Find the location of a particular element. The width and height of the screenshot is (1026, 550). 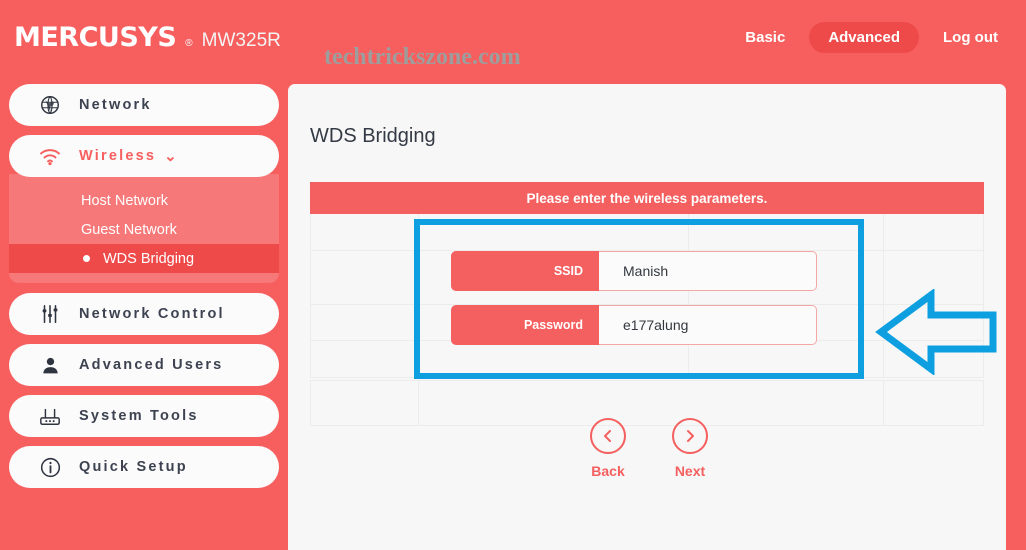

sidebar-item-label: Wireless is located at coordinates (118, 156).